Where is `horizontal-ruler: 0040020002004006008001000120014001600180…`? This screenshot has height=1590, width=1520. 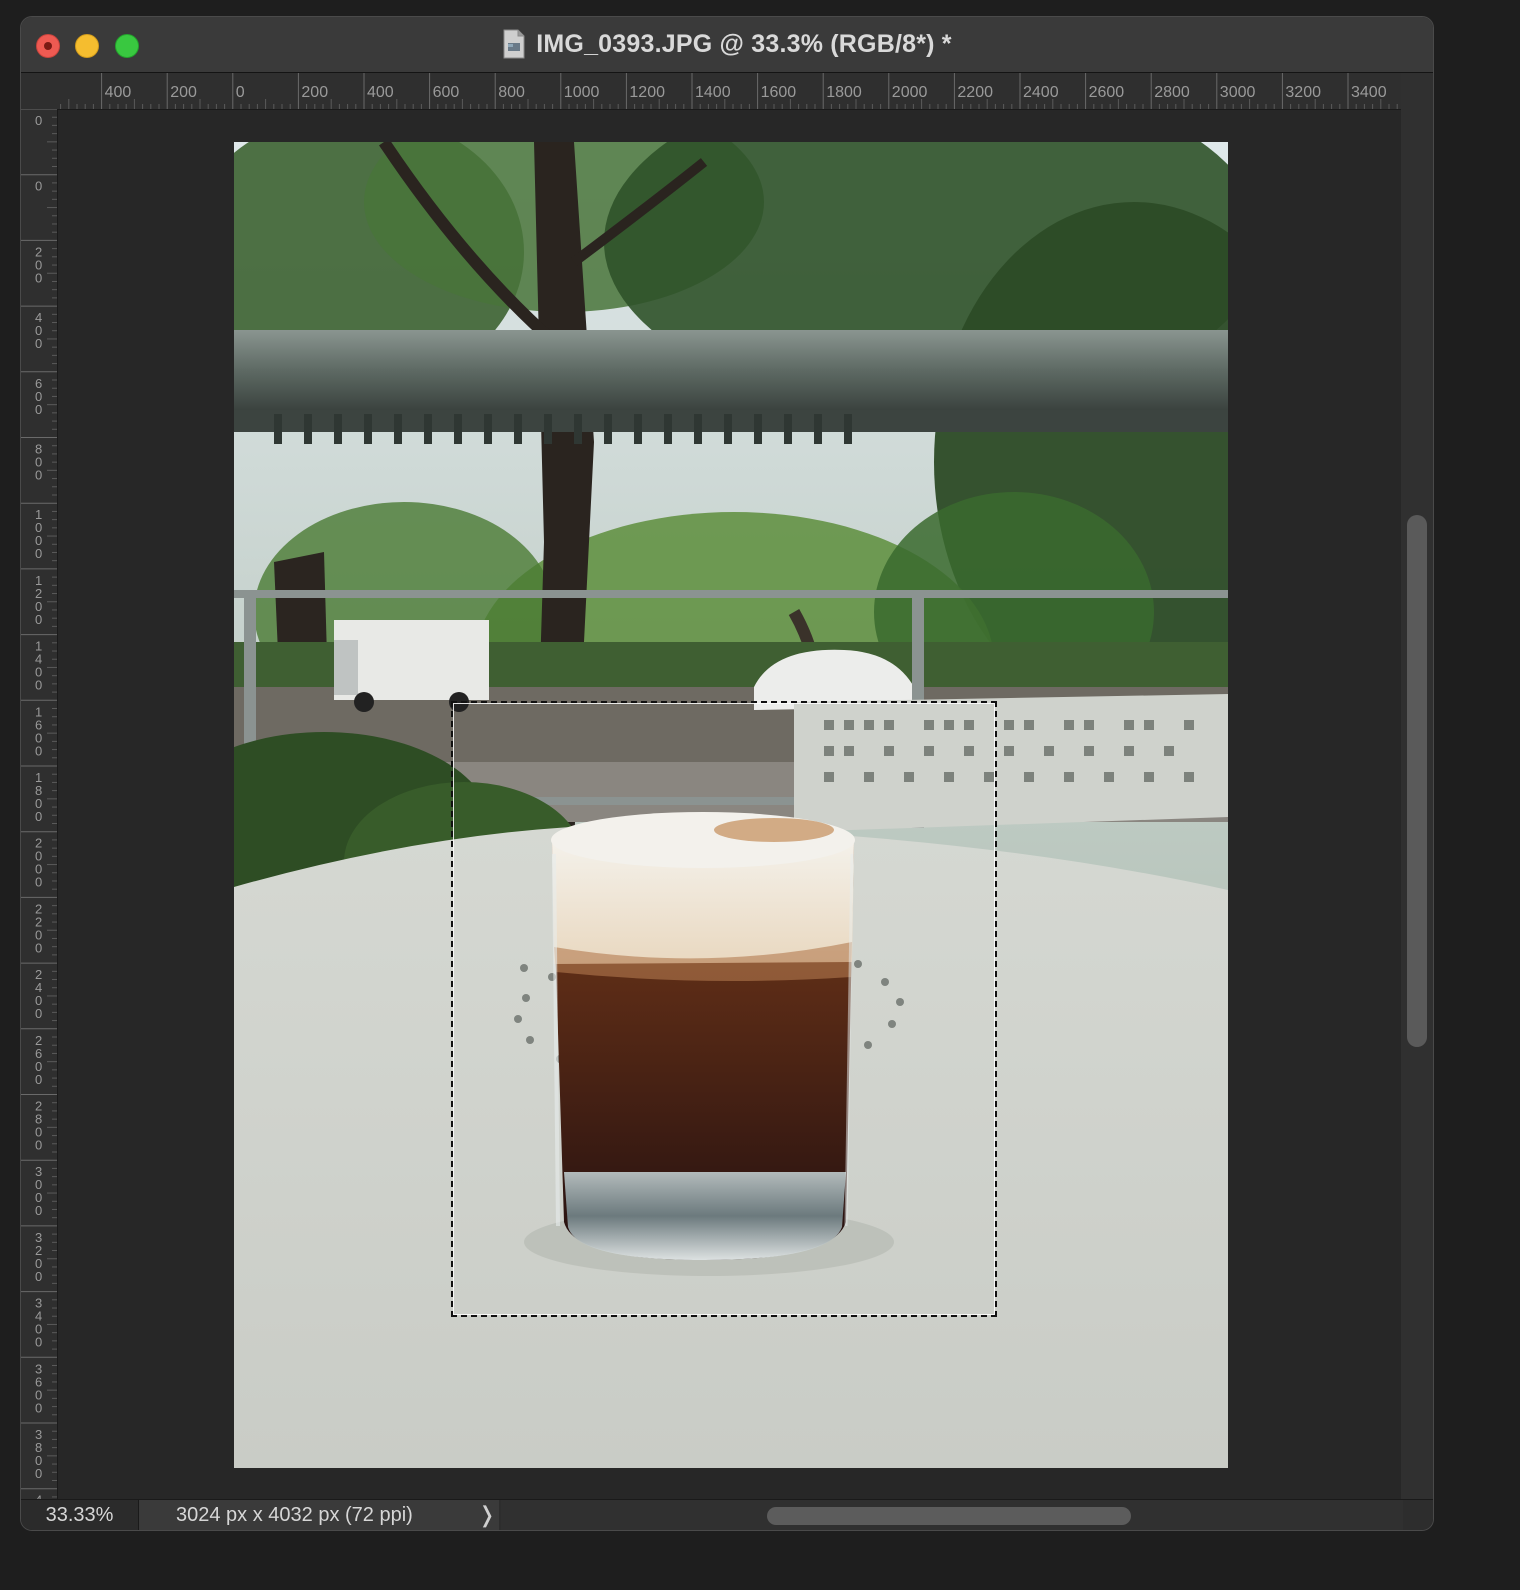
horizontal-ruler: 0040020002004006008001000120014001600180… is located at coordinates (712, 91).